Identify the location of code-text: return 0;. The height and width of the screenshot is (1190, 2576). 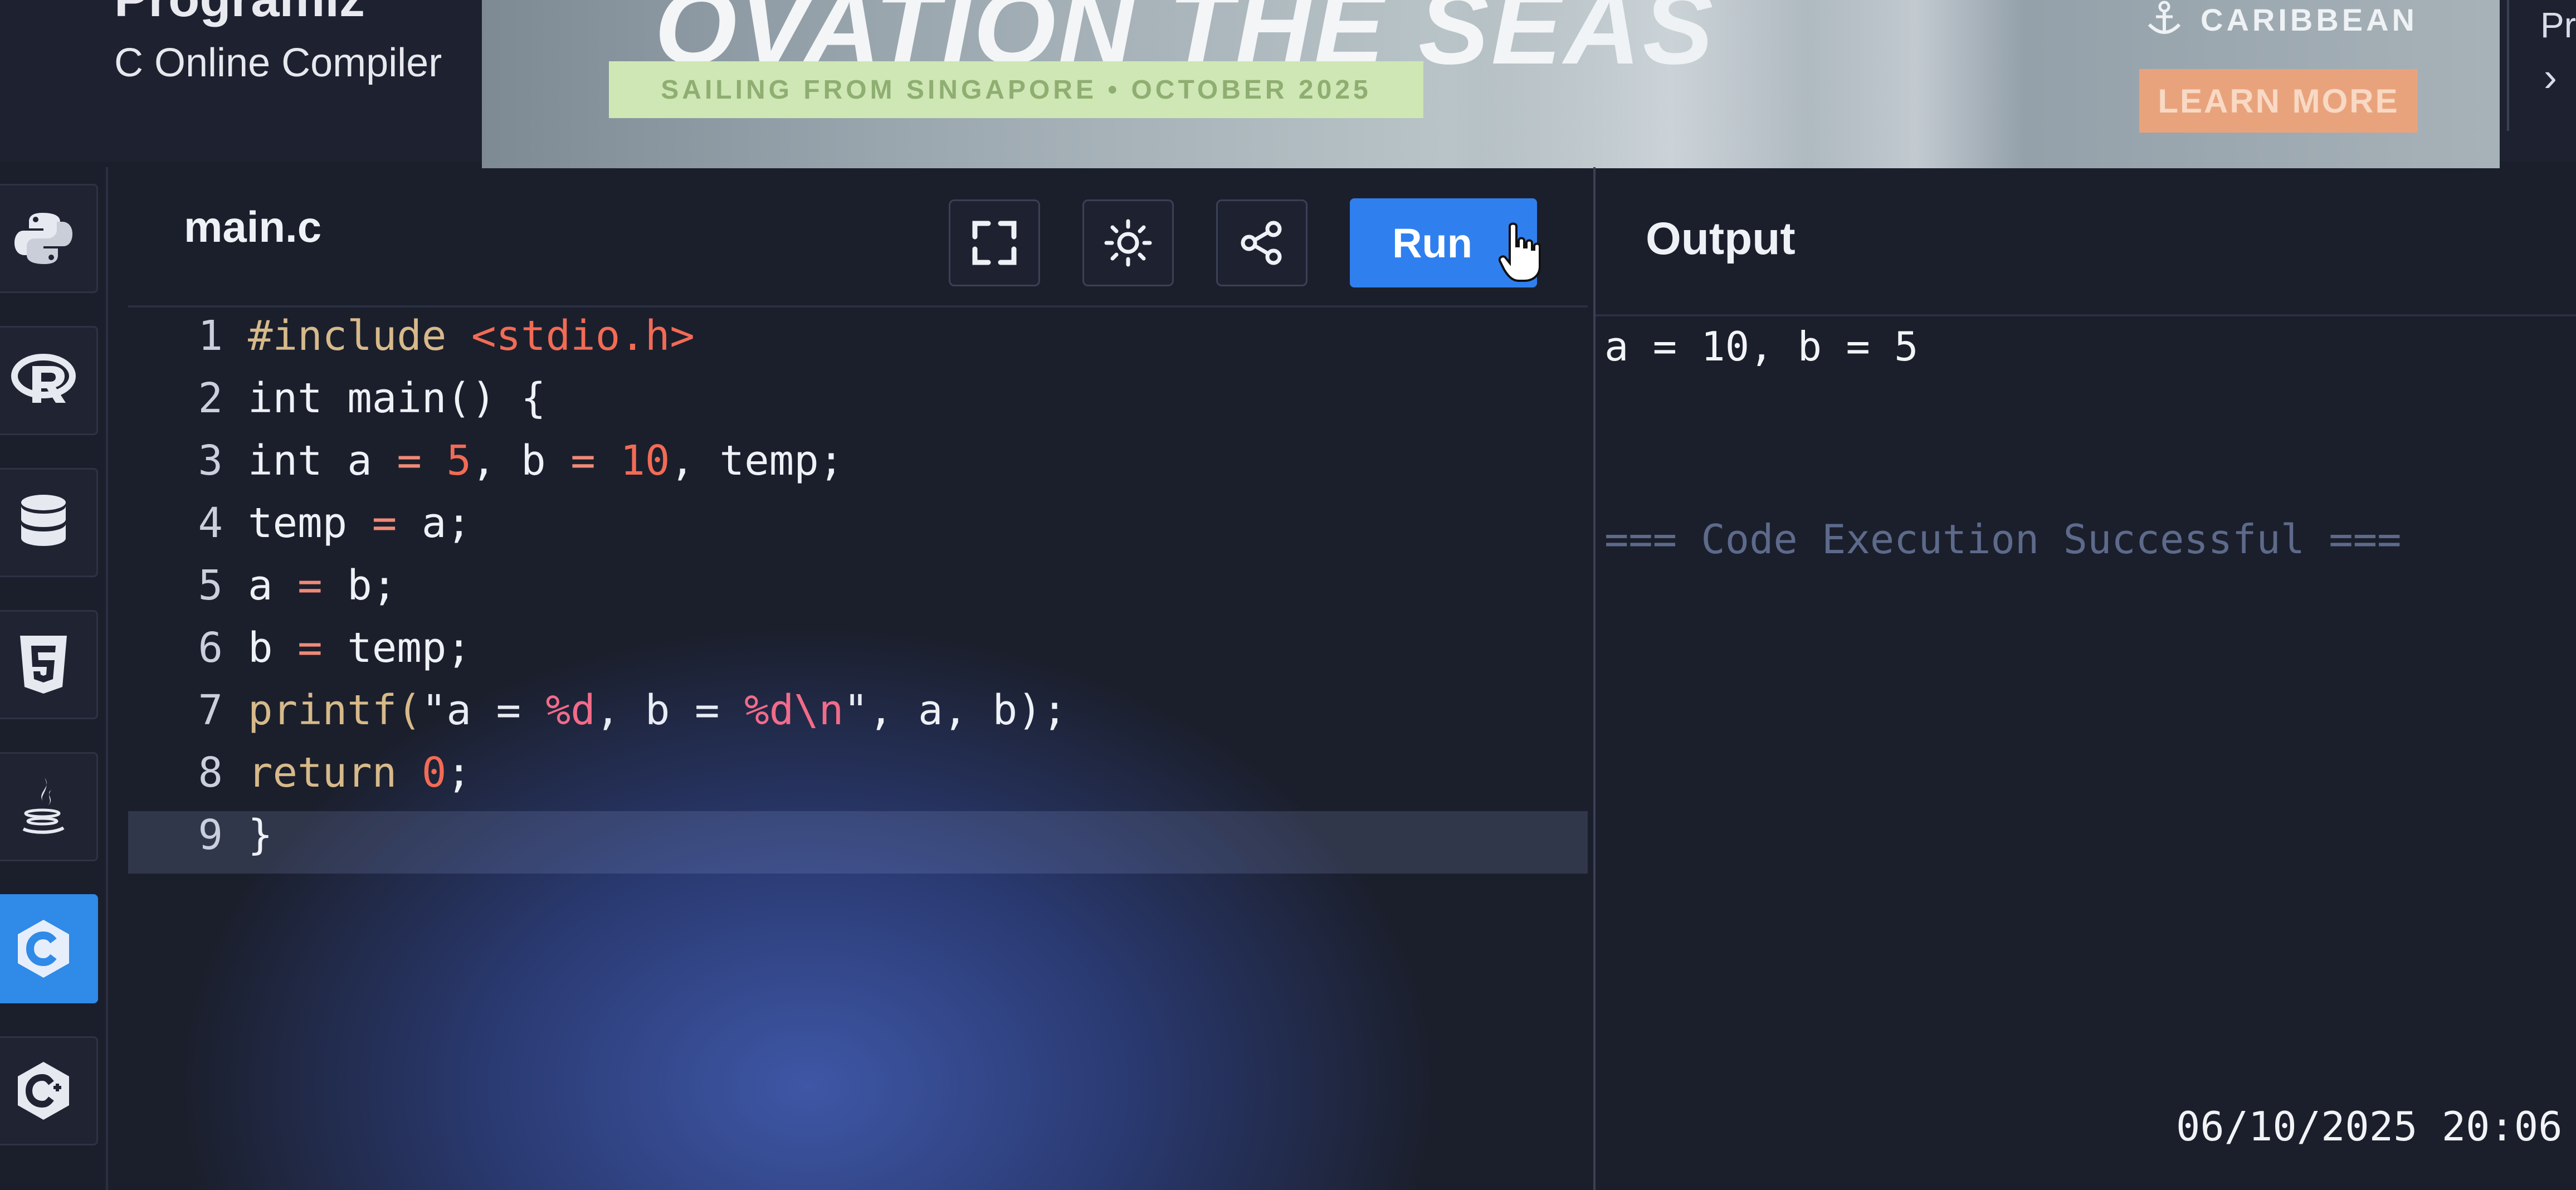
(359, 773).